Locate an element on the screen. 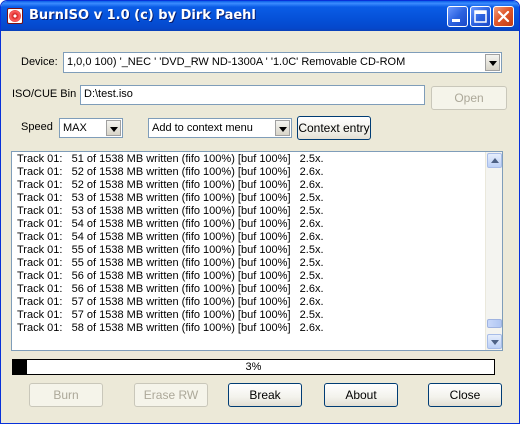 The width and height of the screenshot is (520, 424). app-icon is located at coordinates (15, 16).